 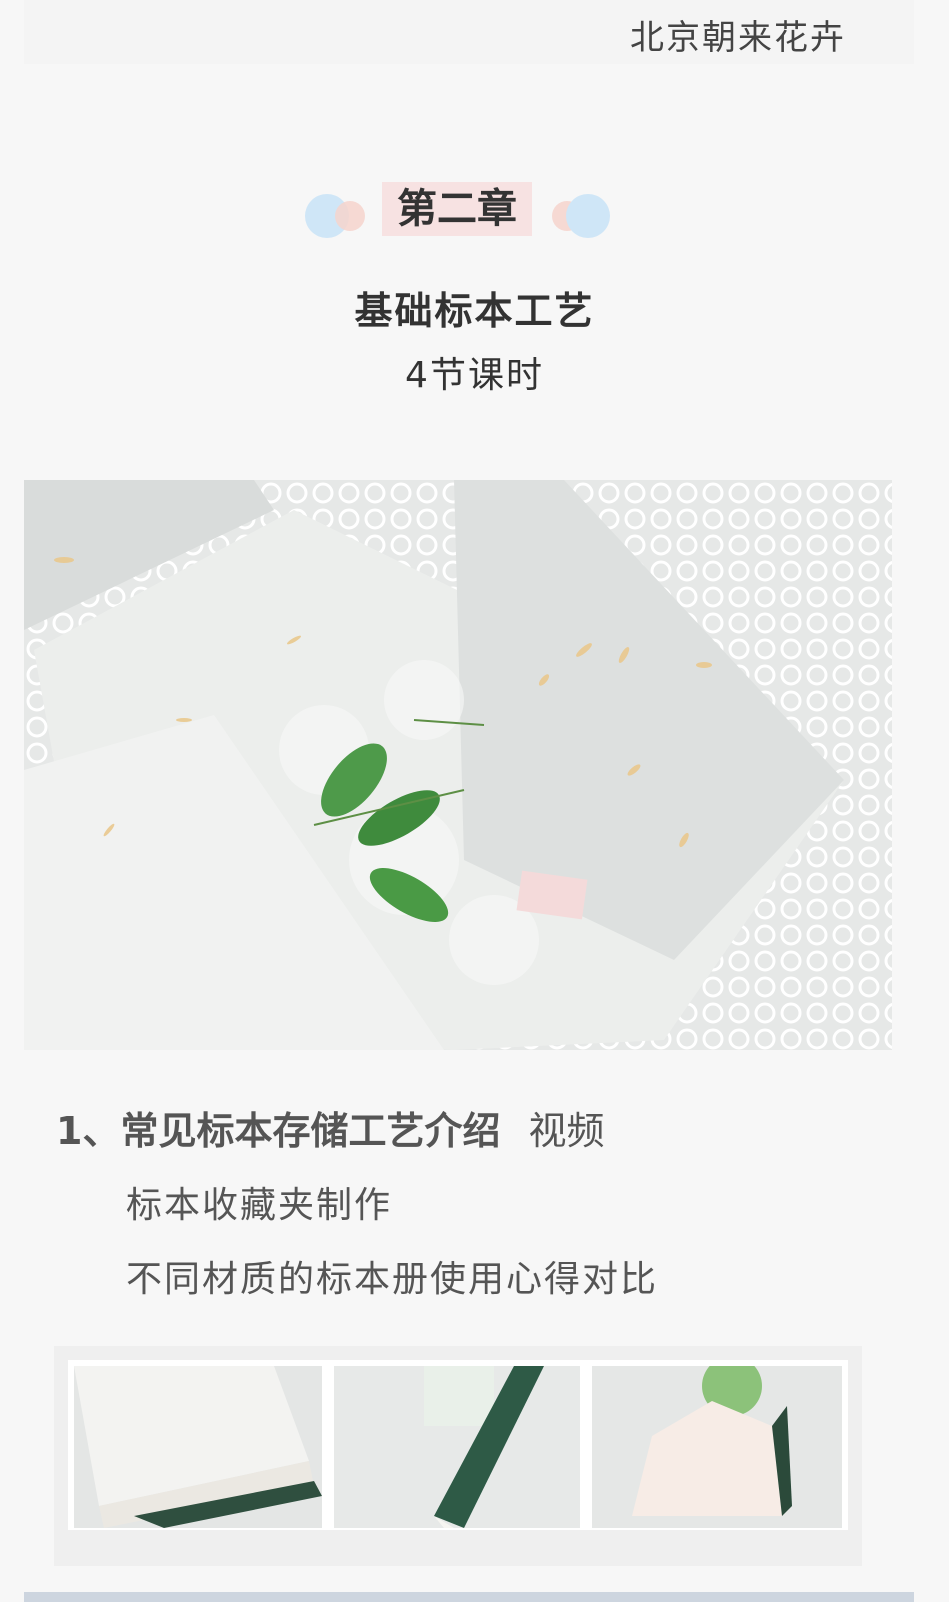 I want to click on next-section-edge, so click(x=469, y=1597).